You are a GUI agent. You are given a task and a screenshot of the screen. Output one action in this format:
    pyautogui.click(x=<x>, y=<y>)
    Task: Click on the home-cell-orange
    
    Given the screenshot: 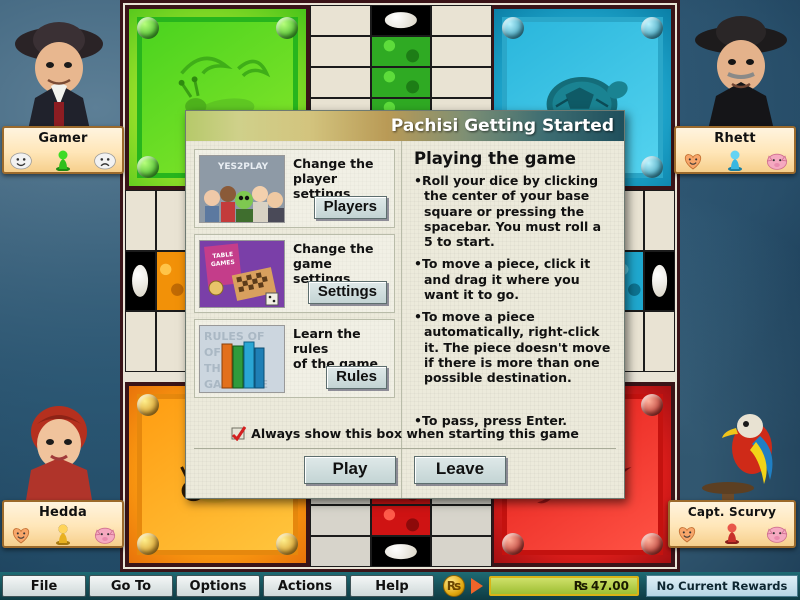 What is the action you would take?
    pyautogui.click(x=171, y=281)
    